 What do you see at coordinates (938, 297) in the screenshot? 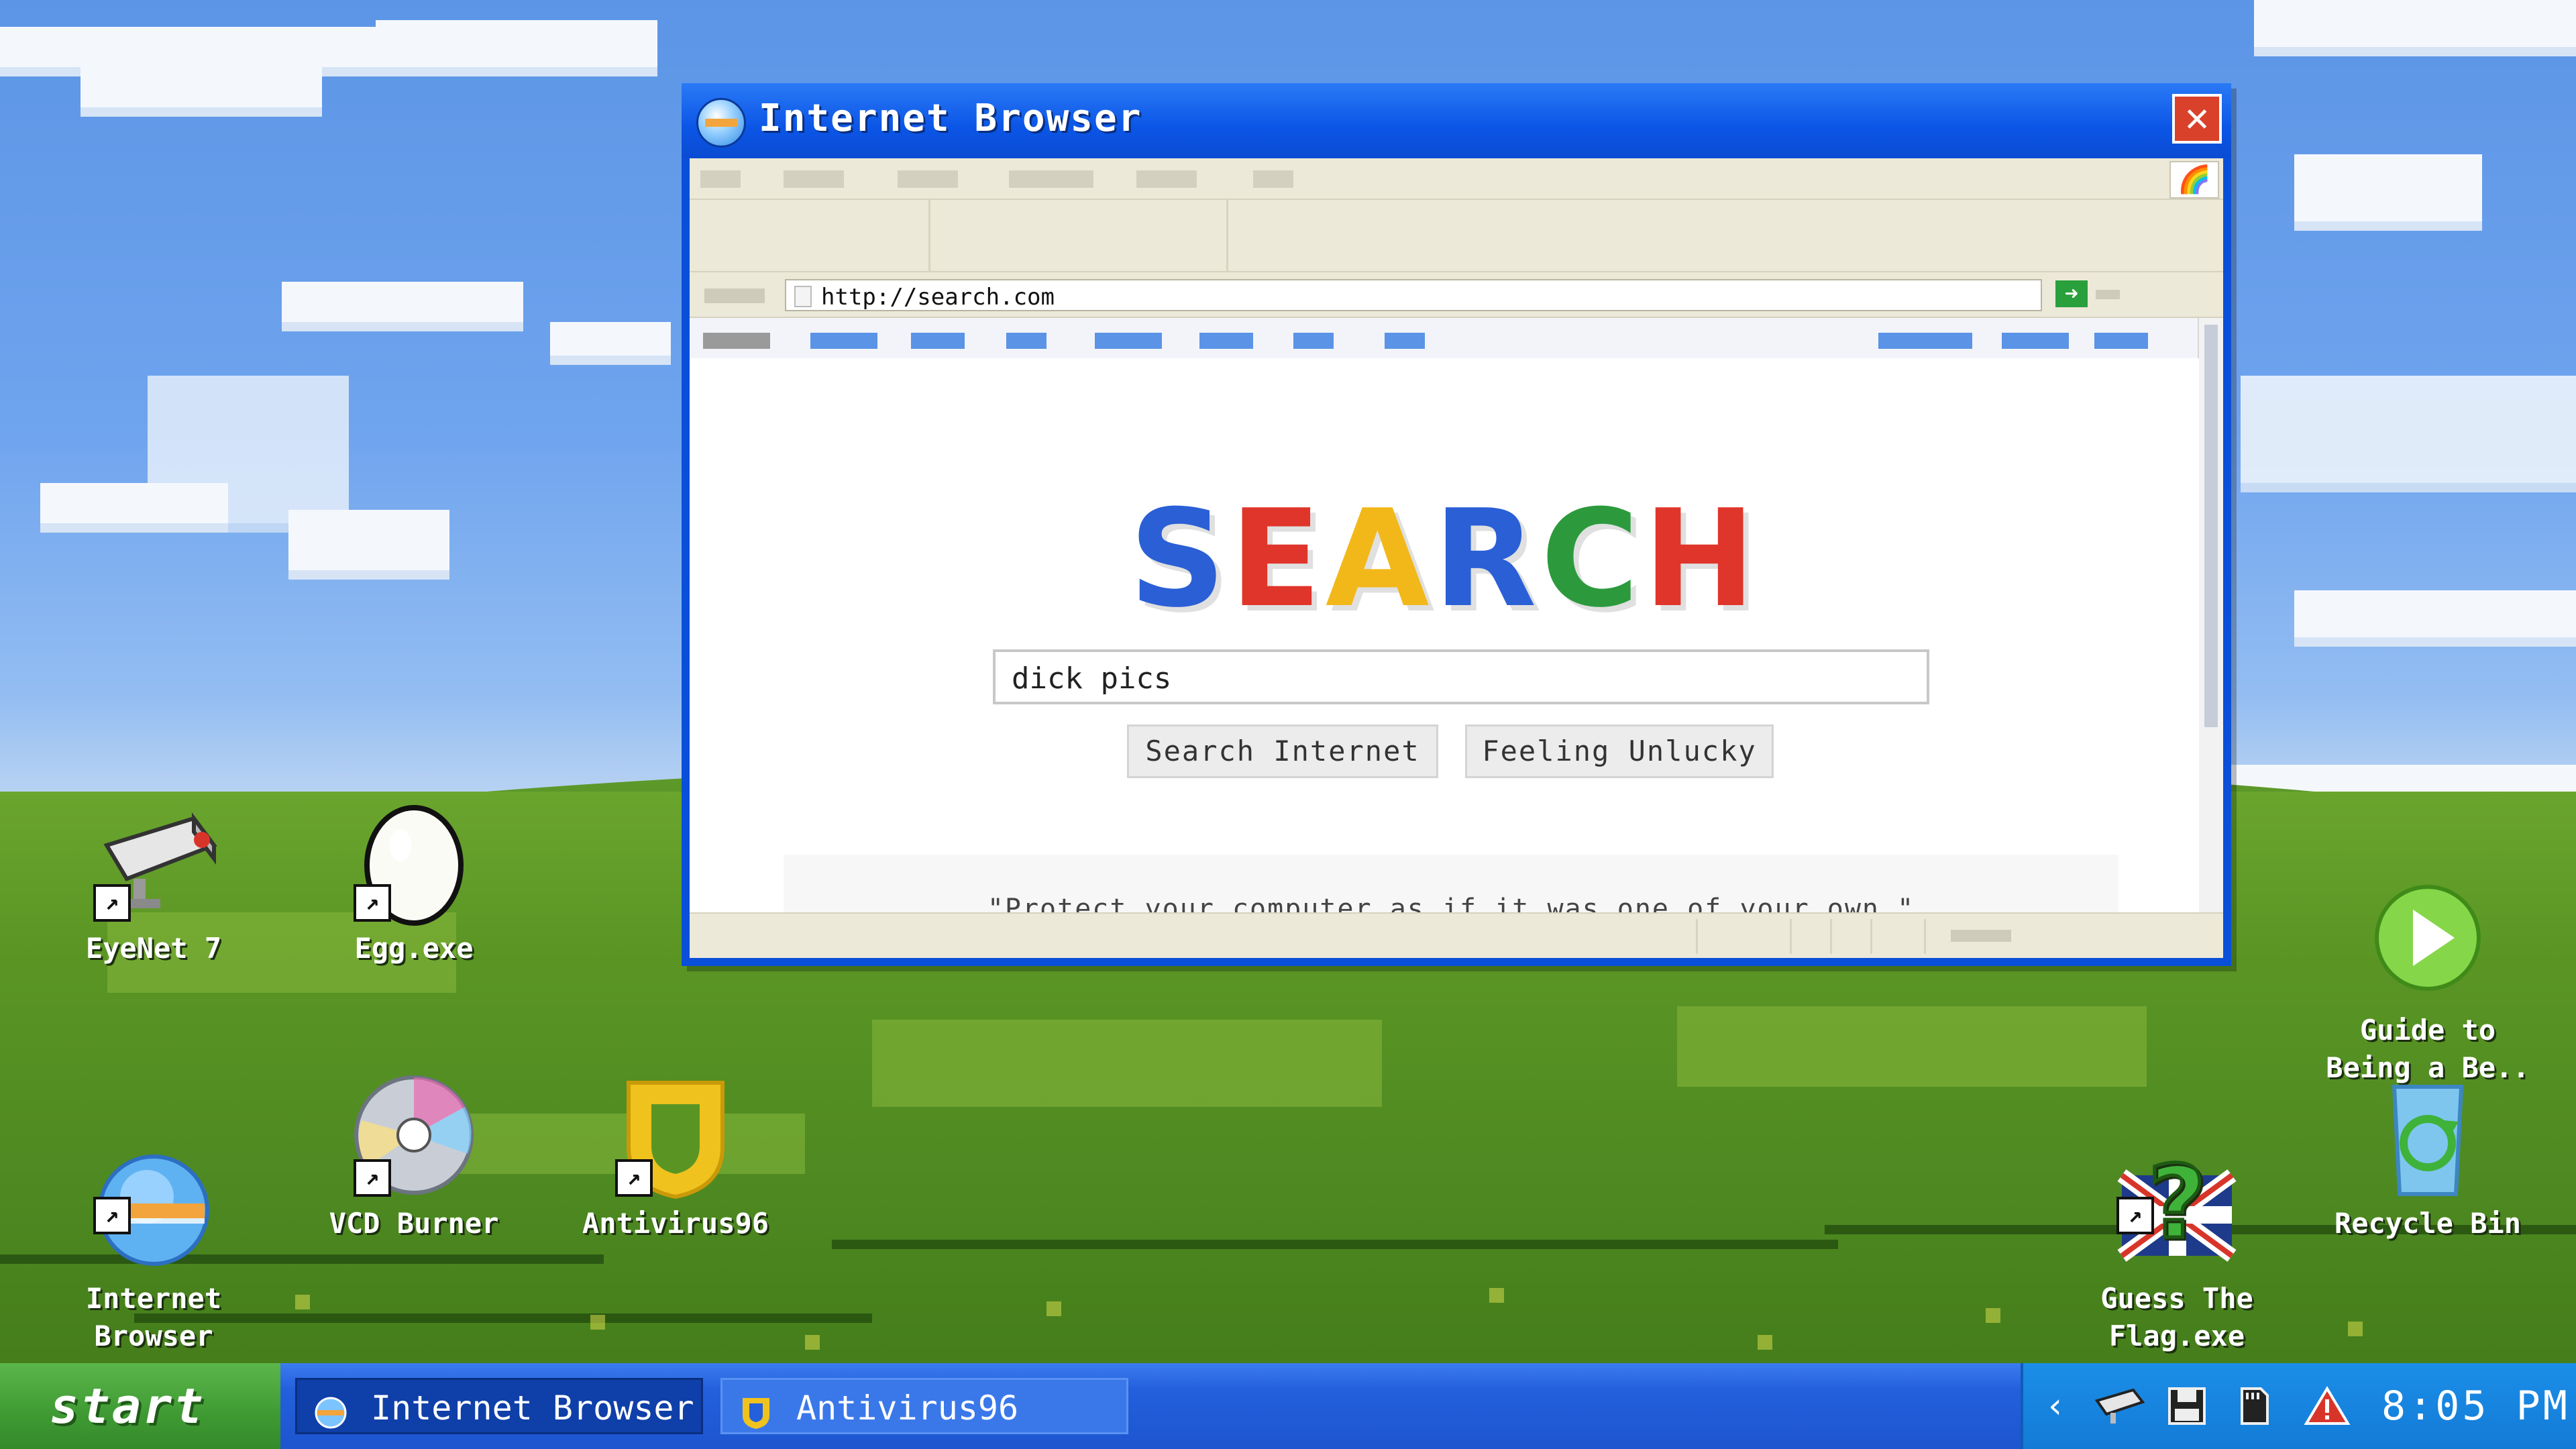
I see `address-url: http://search.com` at bounding box center [938, 297].